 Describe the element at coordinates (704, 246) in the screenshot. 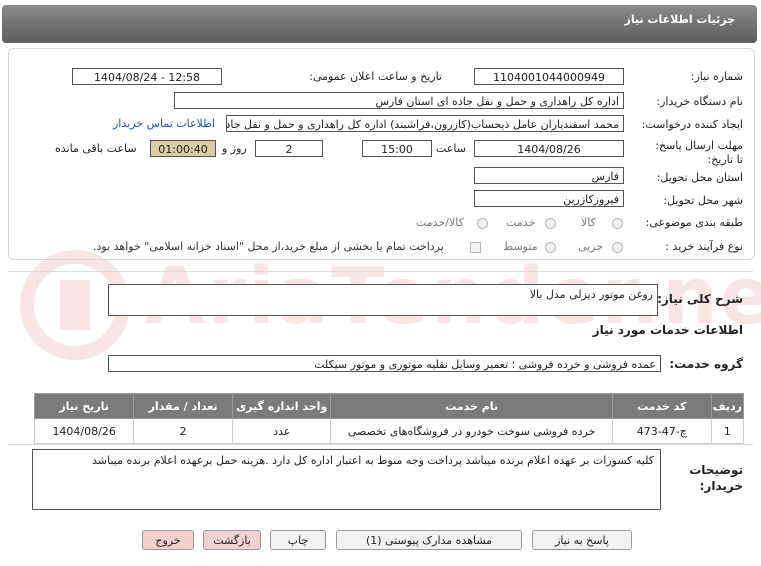

I see `purchase-type-label: نوع فرآیند خرید :` at that location.